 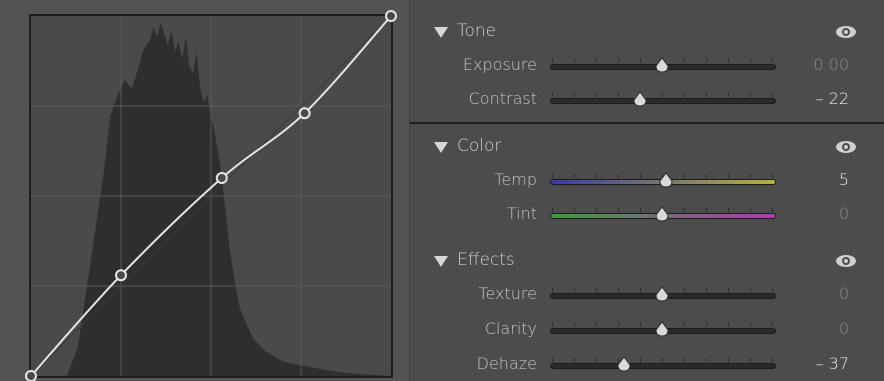 I want to click on temp-slider, so click(x=663, y=180).